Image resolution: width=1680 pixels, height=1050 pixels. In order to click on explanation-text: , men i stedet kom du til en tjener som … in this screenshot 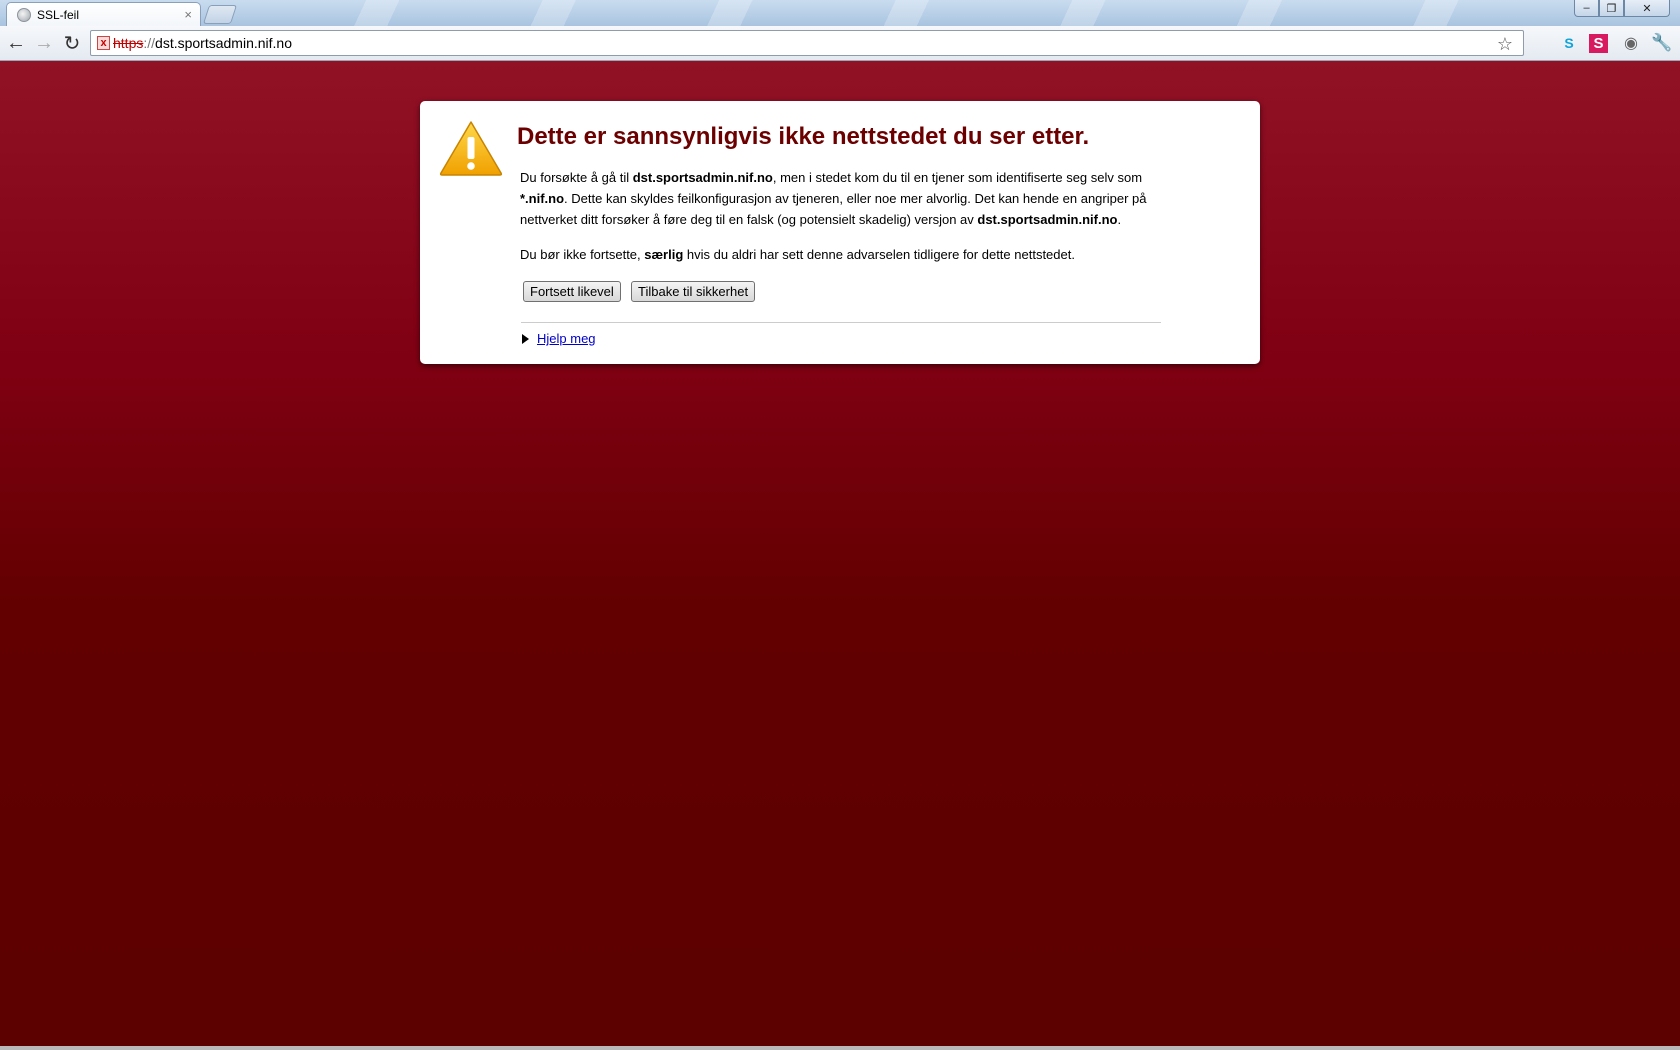, I will do `click(957, 177)`.